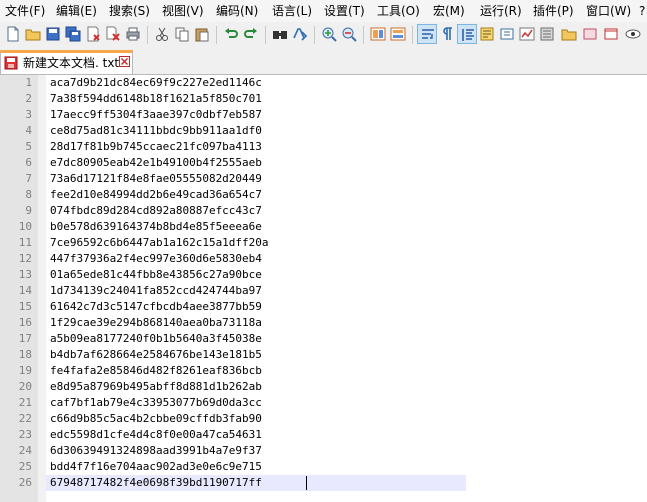  I want to click on menu-tools: 工具(O), so click(398, 11).